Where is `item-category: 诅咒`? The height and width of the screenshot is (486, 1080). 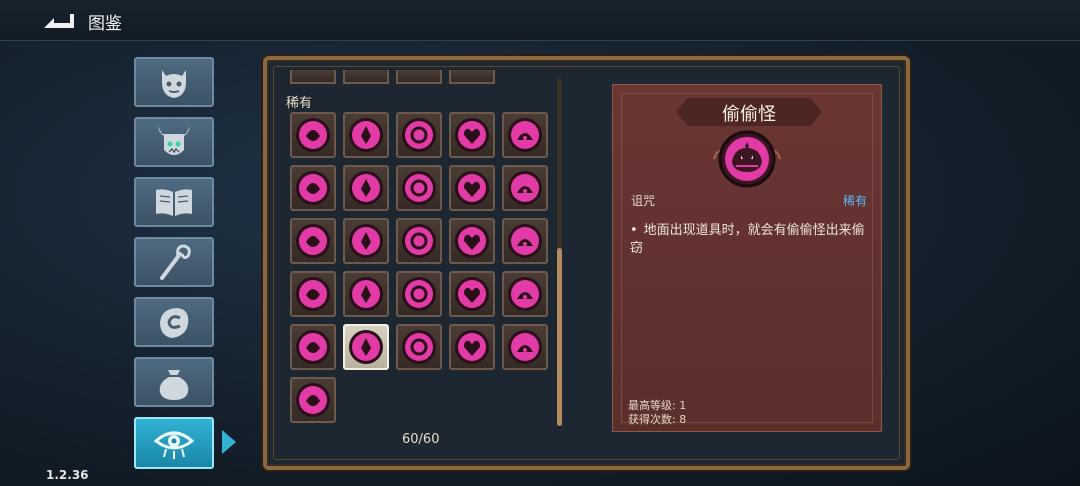
item-category: 诅咒 is located at coordinates (643, 201).